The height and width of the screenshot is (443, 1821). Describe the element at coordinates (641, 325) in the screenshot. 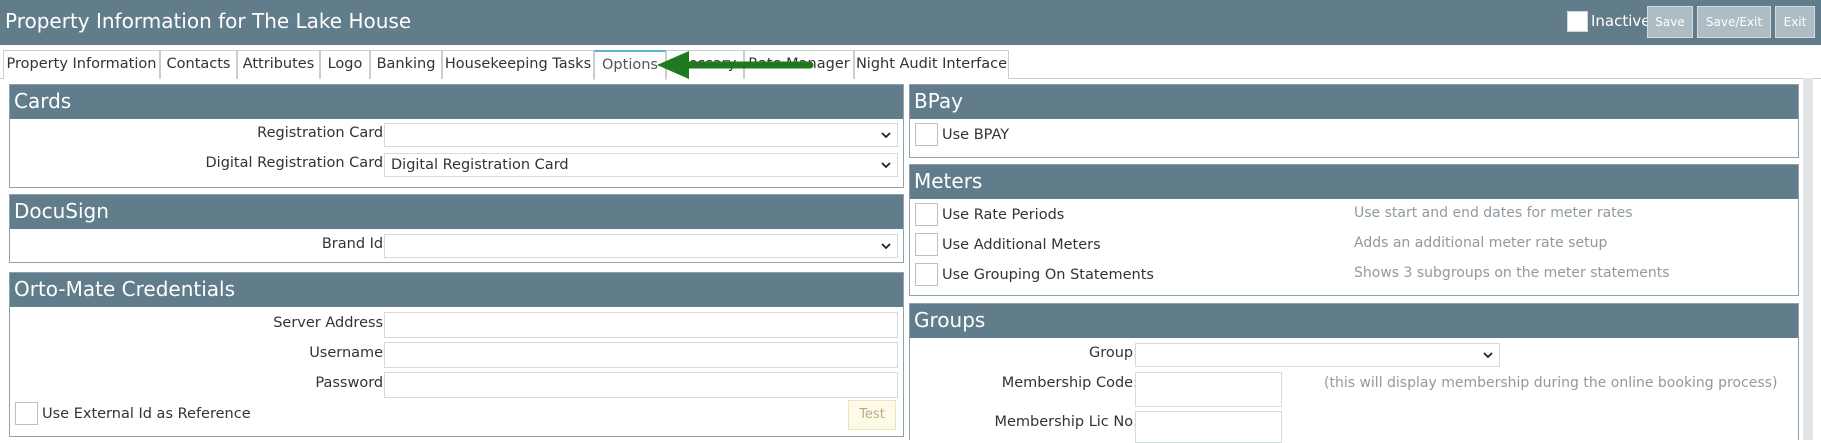

I see `server-address-input` at that location.